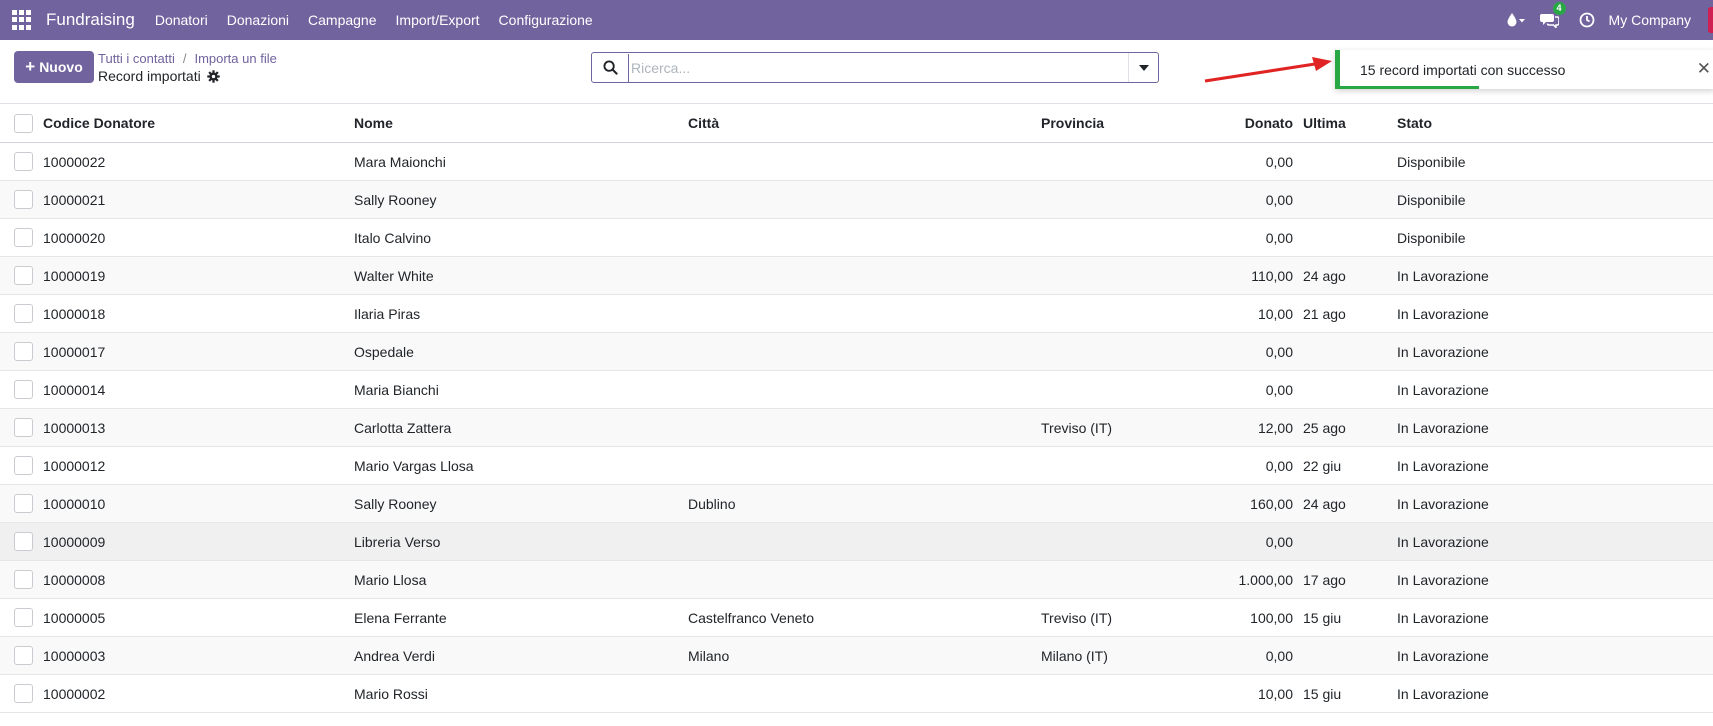  Describe the element at coordinates (1704, 69) in the screenshot. I see `close-icon: ✕` at that location.